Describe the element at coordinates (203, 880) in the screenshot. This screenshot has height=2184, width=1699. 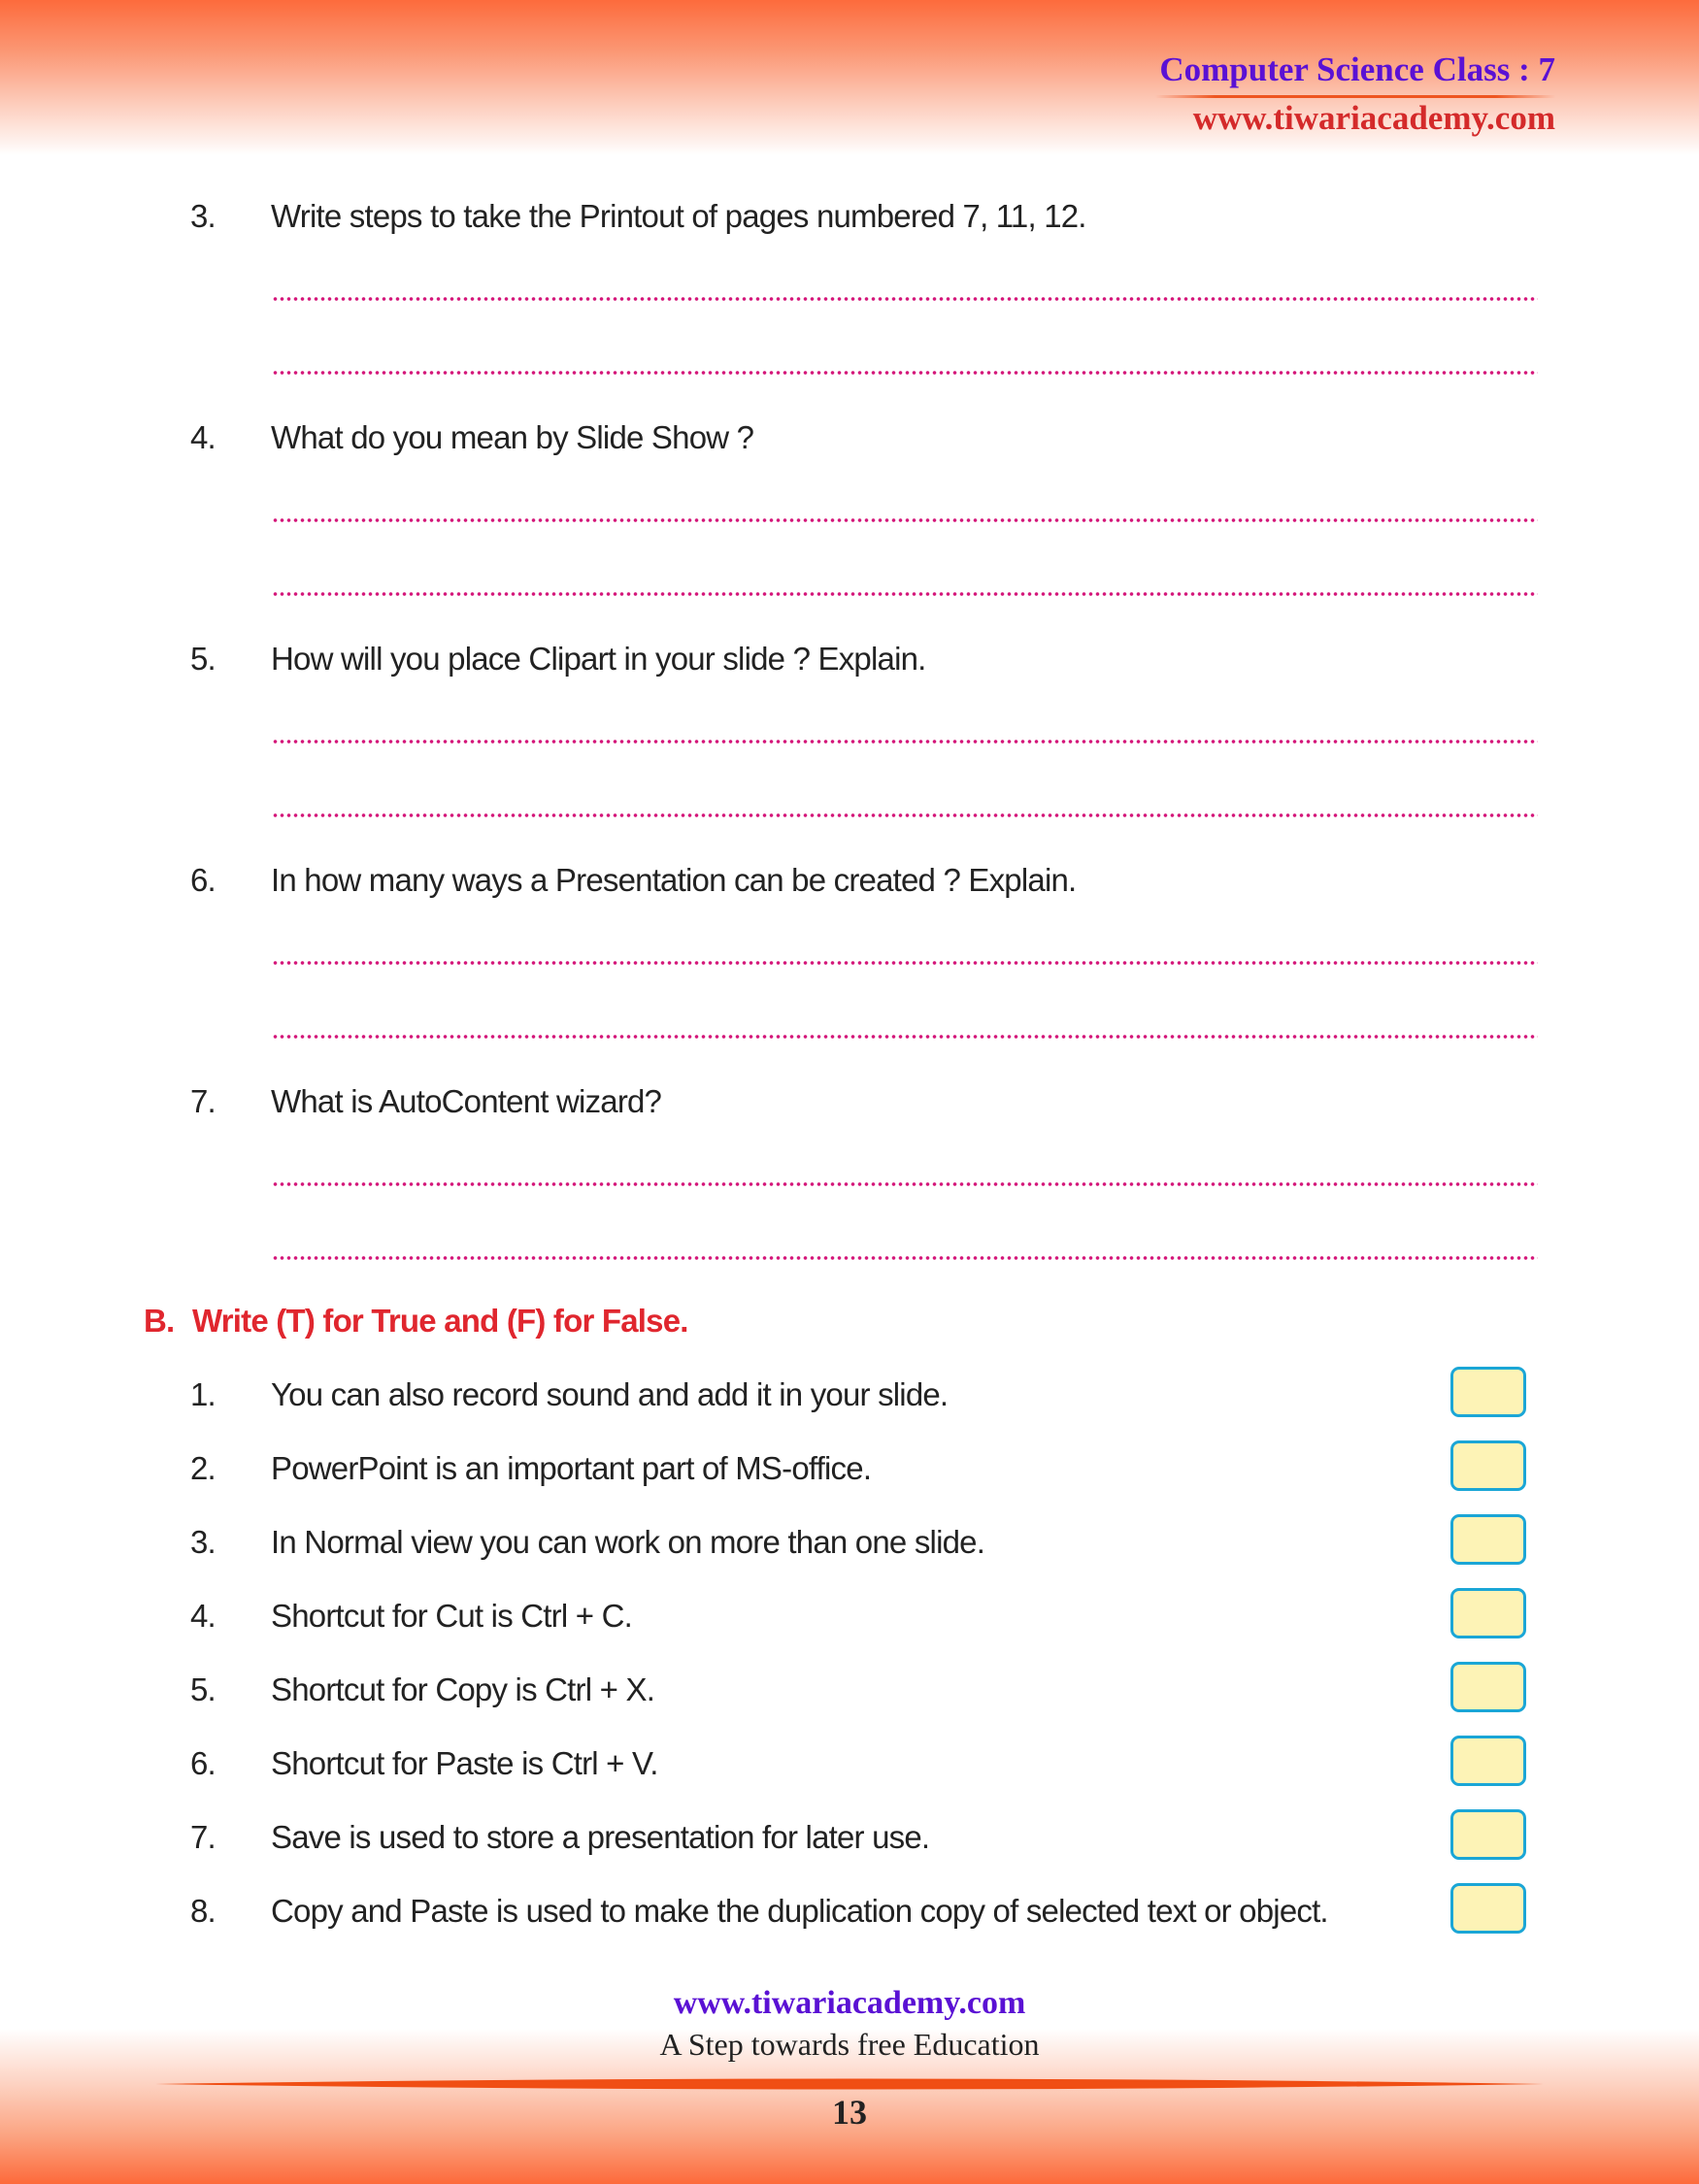
I see `question-number: 6.` at that location.